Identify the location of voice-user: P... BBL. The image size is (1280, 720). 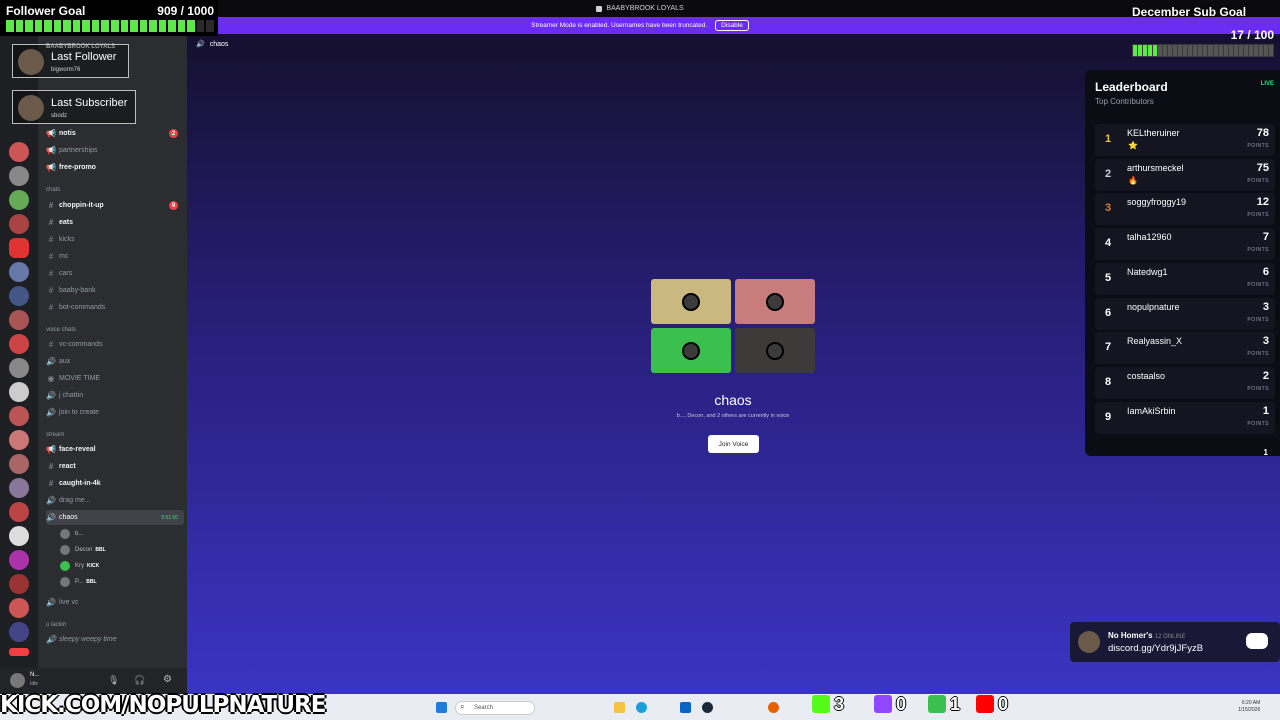
(78, 582).